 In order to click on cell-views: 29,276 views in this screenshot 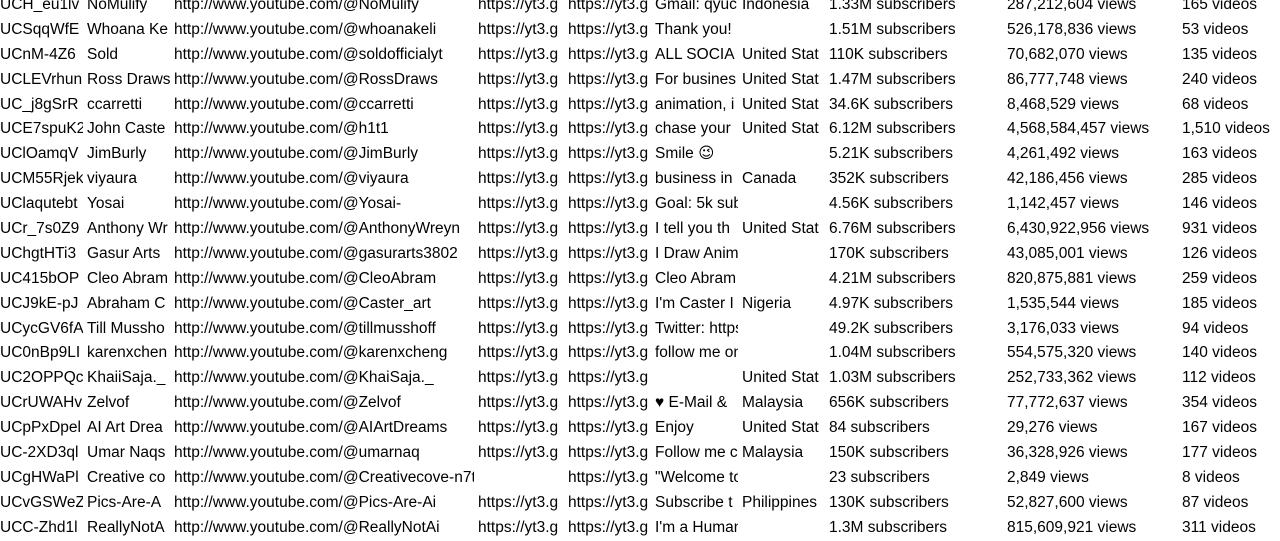, I will do `click(1092, 428)`.